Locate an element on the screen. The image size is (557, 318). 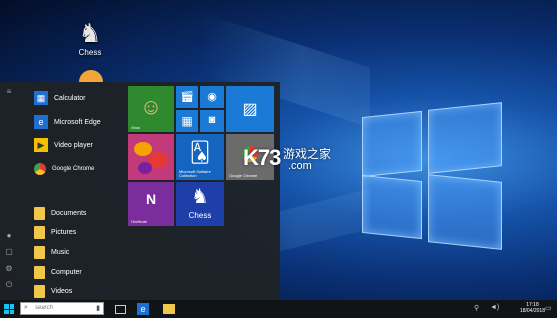
app-label: Google Chrome is located at coordinates (73, 169).